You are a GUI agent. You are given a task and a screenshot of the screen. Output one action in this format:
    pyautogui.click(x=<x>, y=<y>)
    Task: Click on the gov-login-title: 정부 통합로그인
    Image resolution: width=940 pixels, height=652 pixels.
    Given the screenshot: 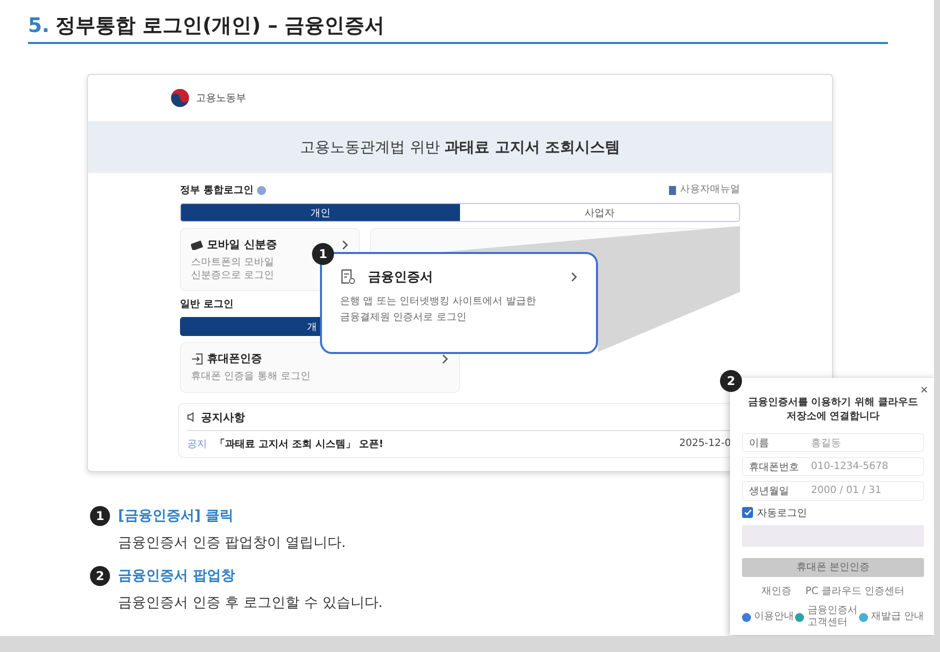 What is the action you would take?
    pyautogui.click(x=217, y=190)
    